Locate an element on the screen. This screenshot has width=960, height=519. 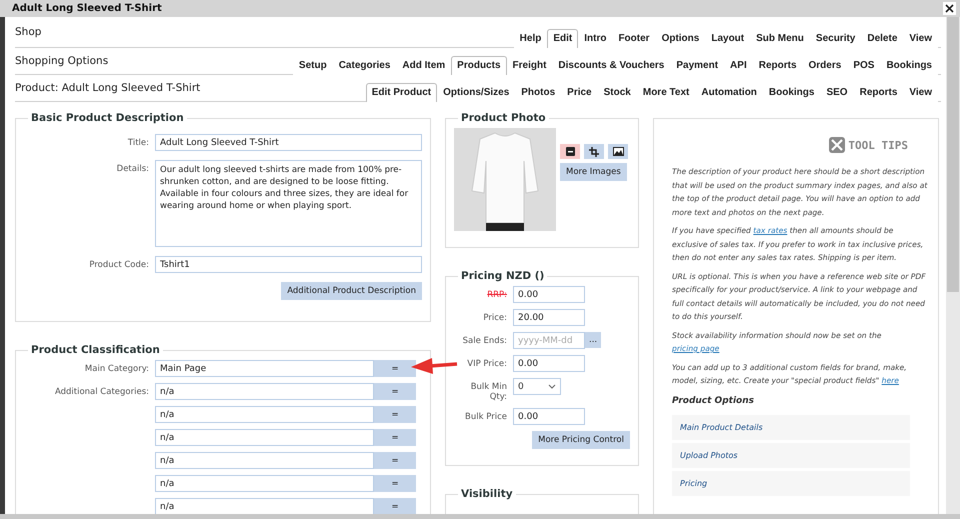
field-label: Bulk Min Qty: is located at coordinates (488, 391).